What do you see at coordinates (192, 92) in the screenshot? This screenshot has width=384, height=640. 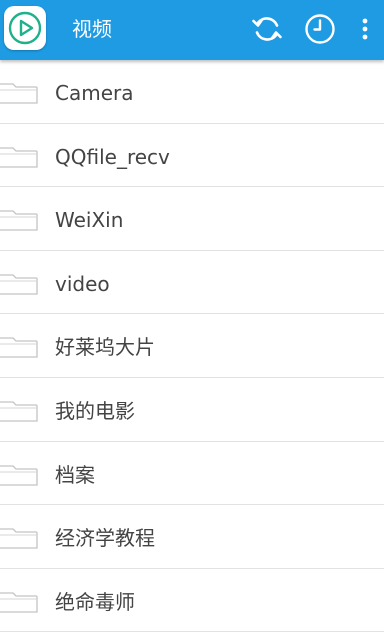 I see `folder-row: Camera` at bounding box center [192, 92].